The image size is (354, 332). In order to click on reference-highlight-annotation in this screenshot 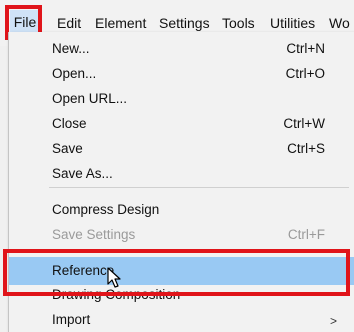, I will do `click(176, 272)`.